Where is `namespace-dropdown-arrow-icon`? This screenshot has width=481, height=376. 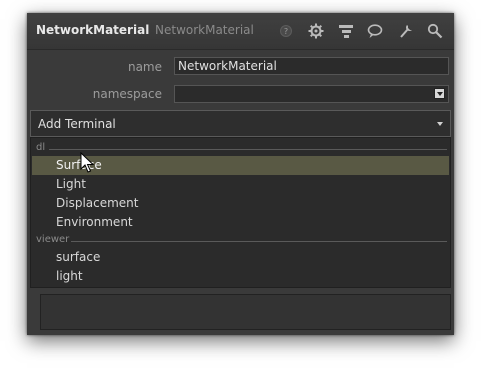
namespace-dropdown-arrow-icon is located at coordinates (439, 93).